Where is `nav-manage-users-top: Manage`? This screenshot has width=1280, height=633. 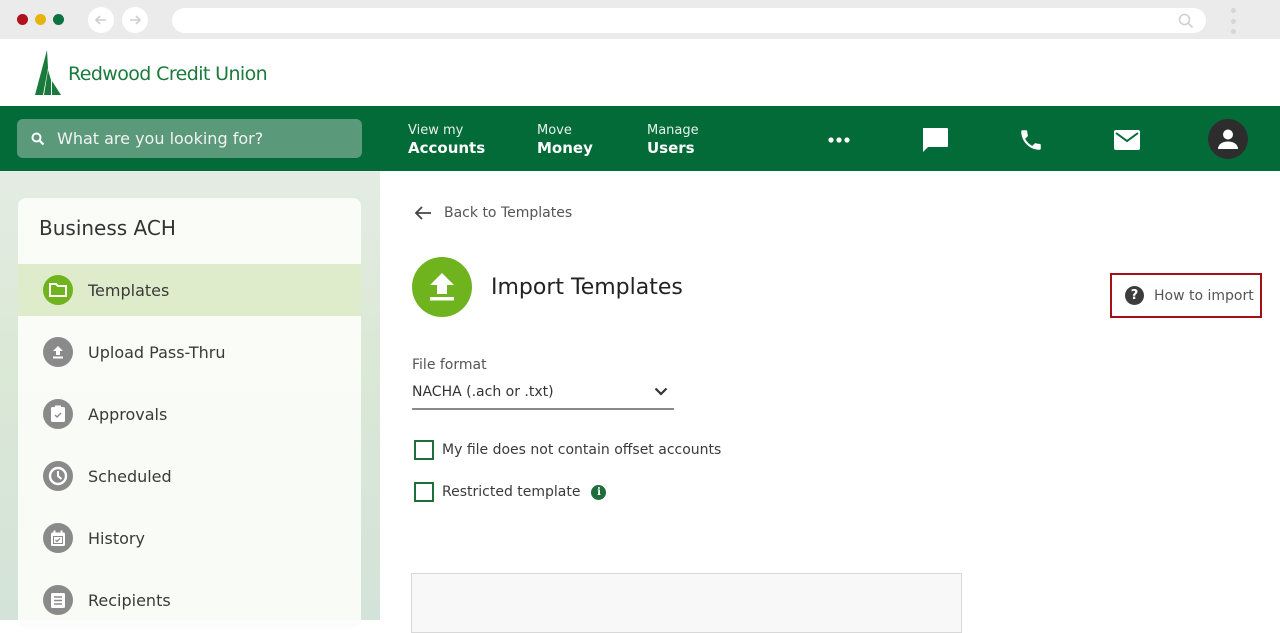 nav-manage-users-top: Manage is located at coordinates (673, 130).